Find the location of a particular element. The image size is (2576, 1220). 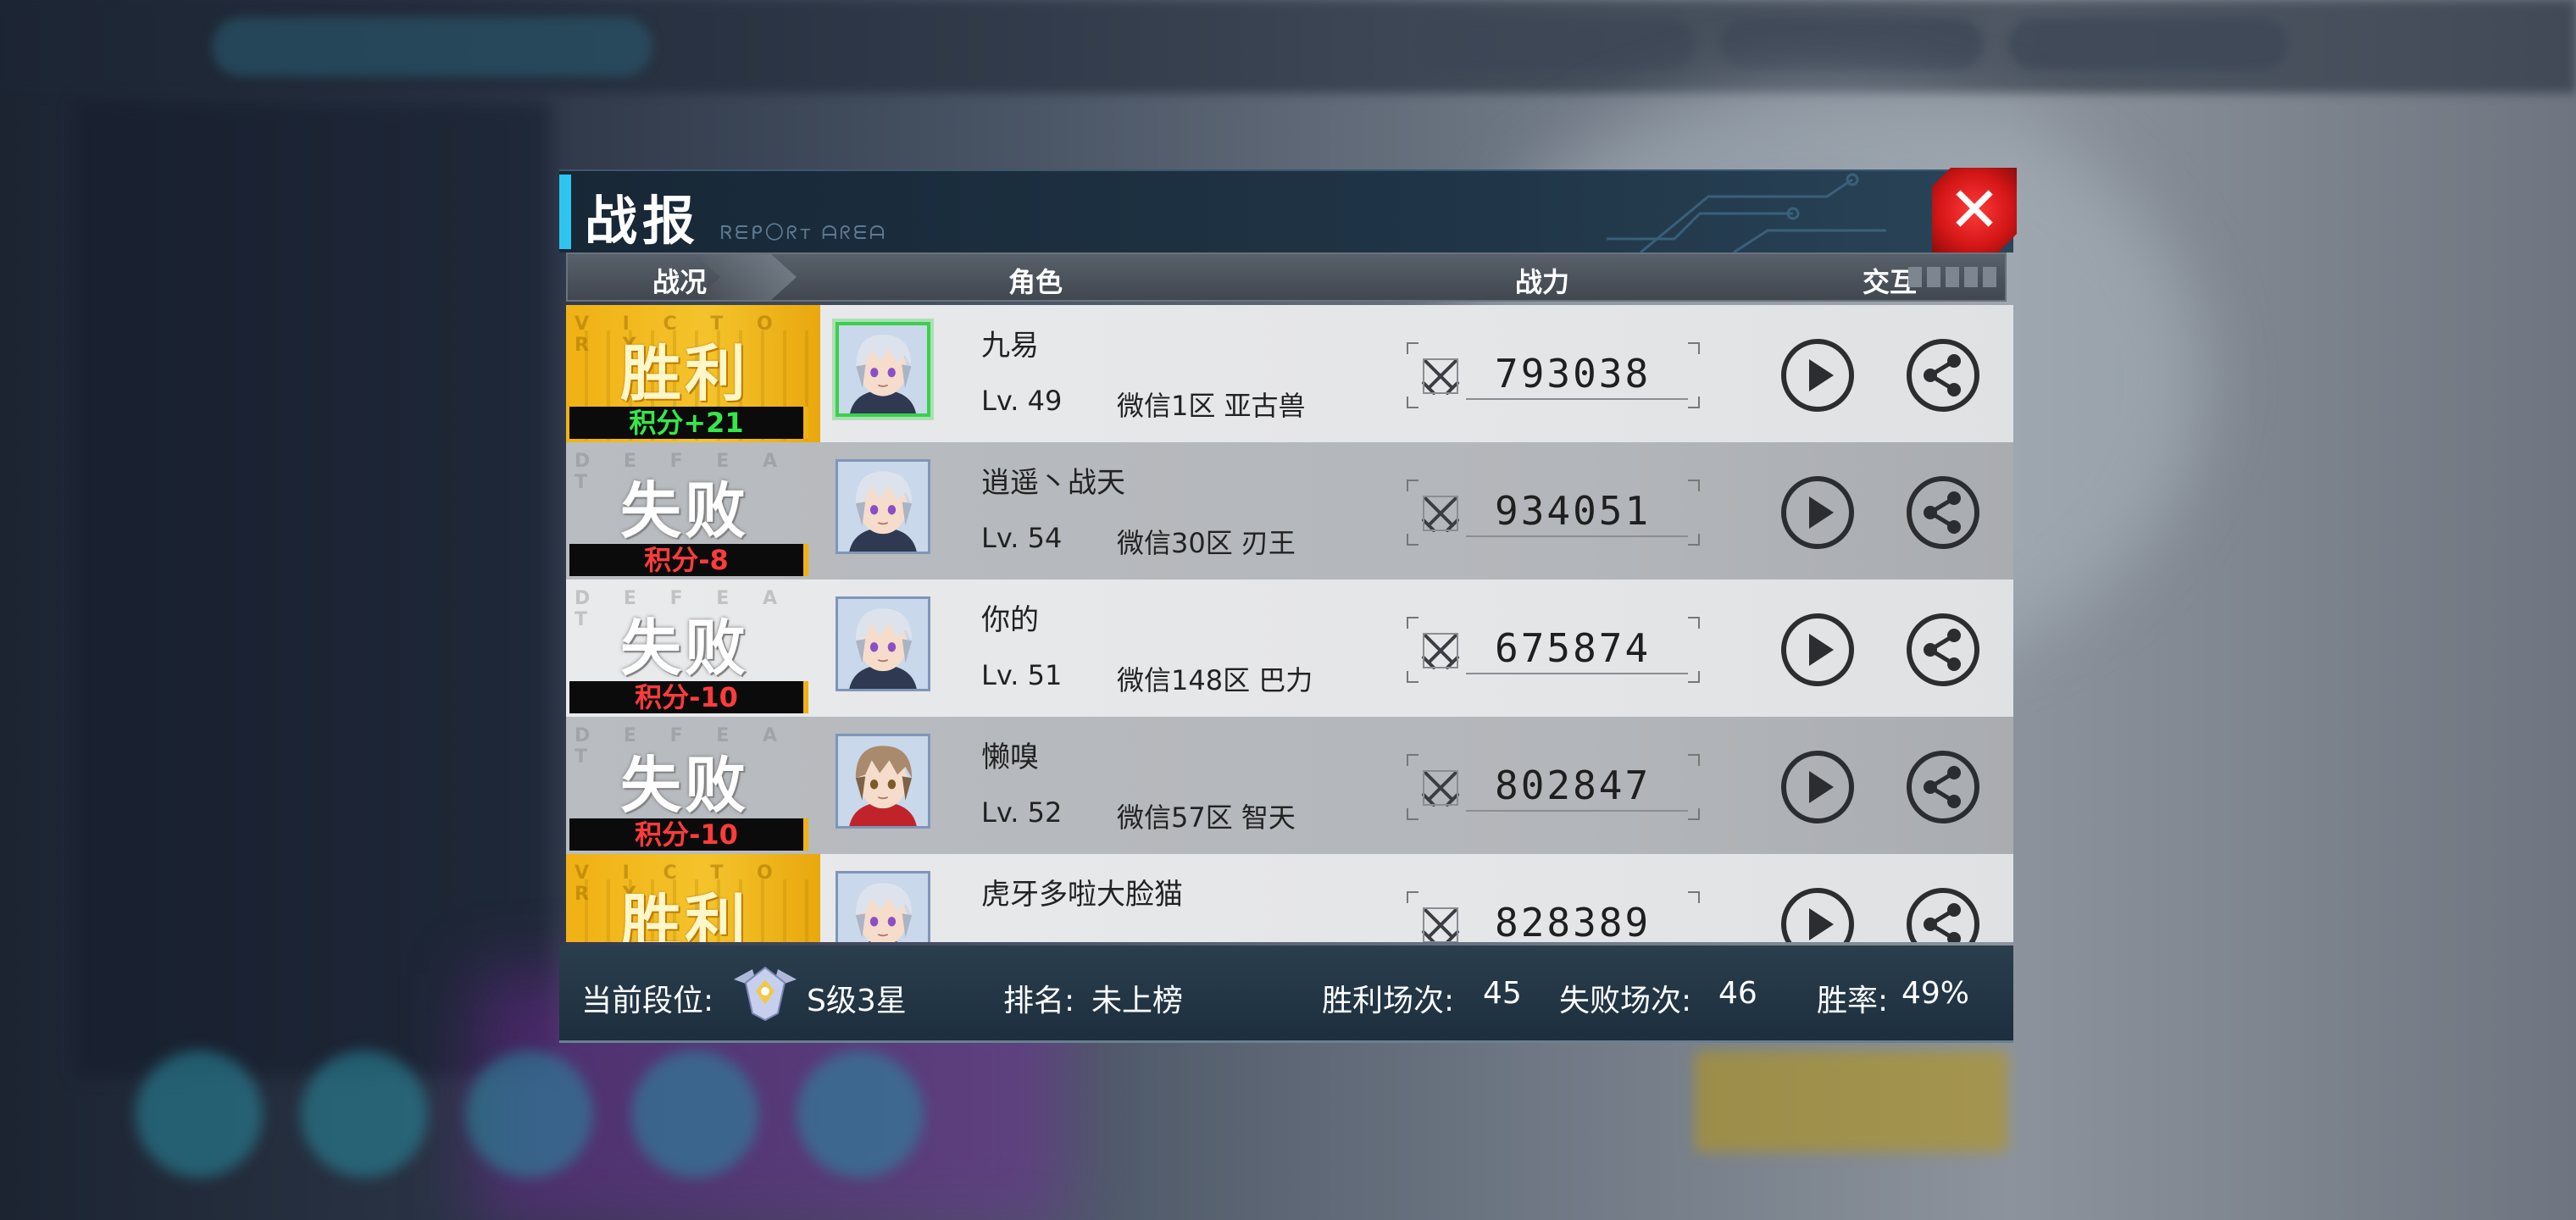

result-cell: V I C T O R Y 胜利 积分+21 is located at coordinates (693, 373).